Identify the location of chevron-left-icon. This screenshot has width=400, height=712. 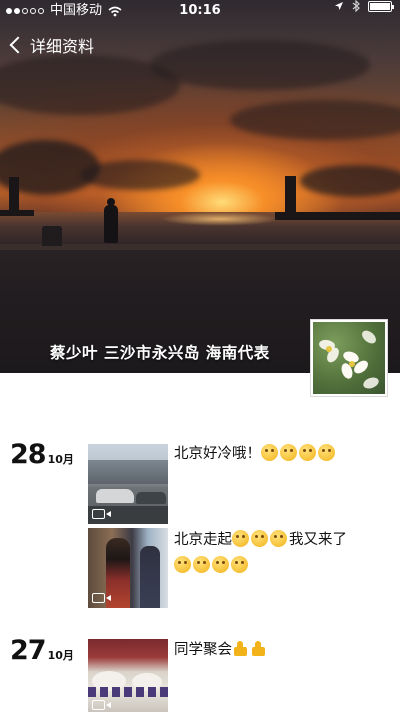
(18, 45).